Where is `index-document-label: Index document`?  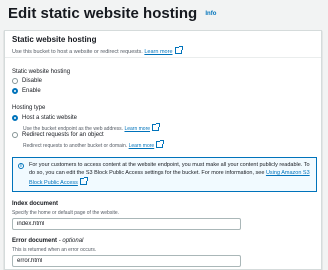
index-document-label: Index document is located at coordinates (35, 204).